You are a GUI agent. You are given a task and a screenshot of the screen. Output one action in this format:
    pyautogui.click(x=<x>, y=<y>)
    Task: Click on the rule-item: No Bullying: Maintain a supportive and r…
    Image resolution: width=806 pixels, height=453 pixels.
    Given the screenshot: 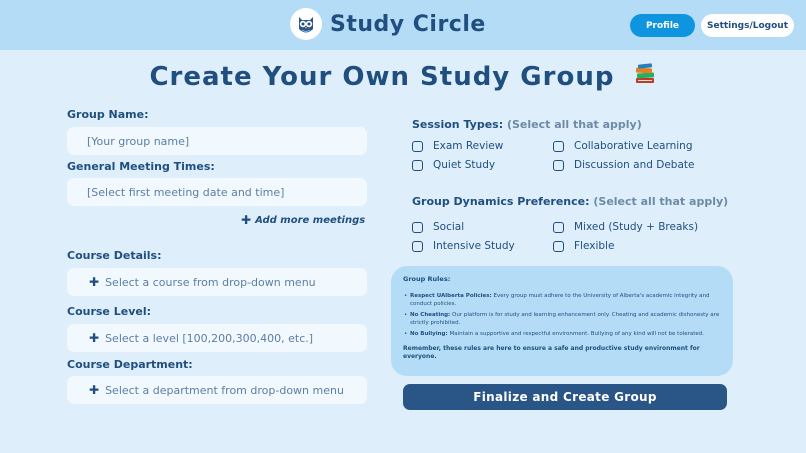 What is the action you would take?
    pyautogui.click(x=562, y=335)
    